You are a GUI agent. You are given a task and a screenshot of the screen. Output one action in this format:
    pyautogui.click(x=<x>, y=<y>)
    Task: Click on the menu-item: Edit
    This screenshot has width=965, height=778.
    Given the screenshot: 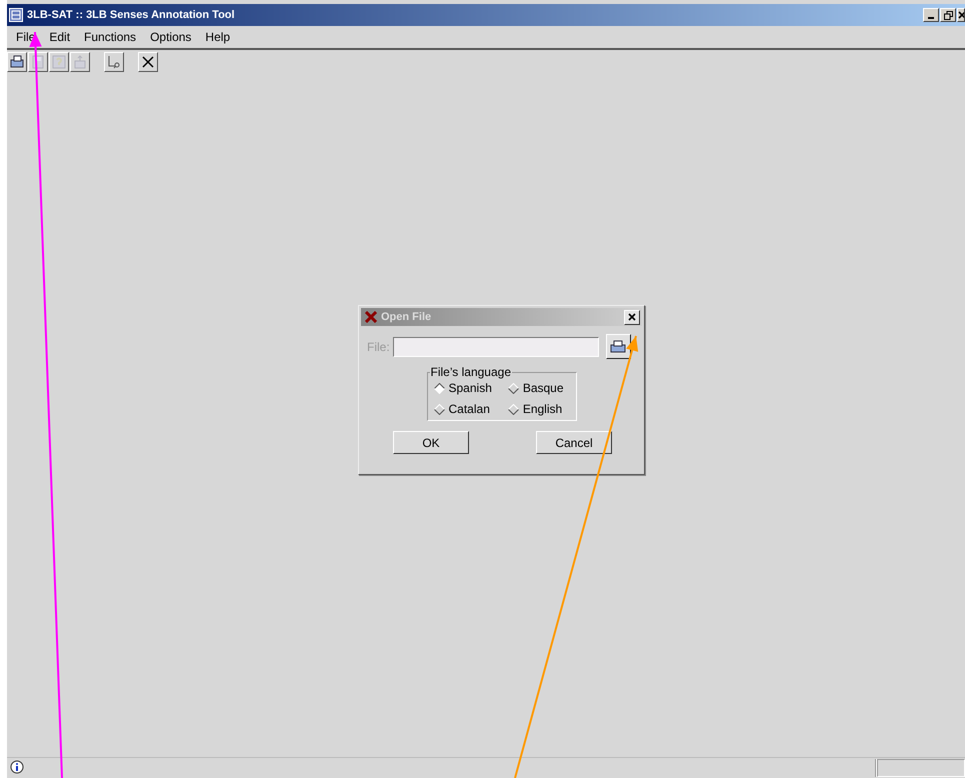 What is the action you would take?
    pyautogui.click(x=60, y=37)
    